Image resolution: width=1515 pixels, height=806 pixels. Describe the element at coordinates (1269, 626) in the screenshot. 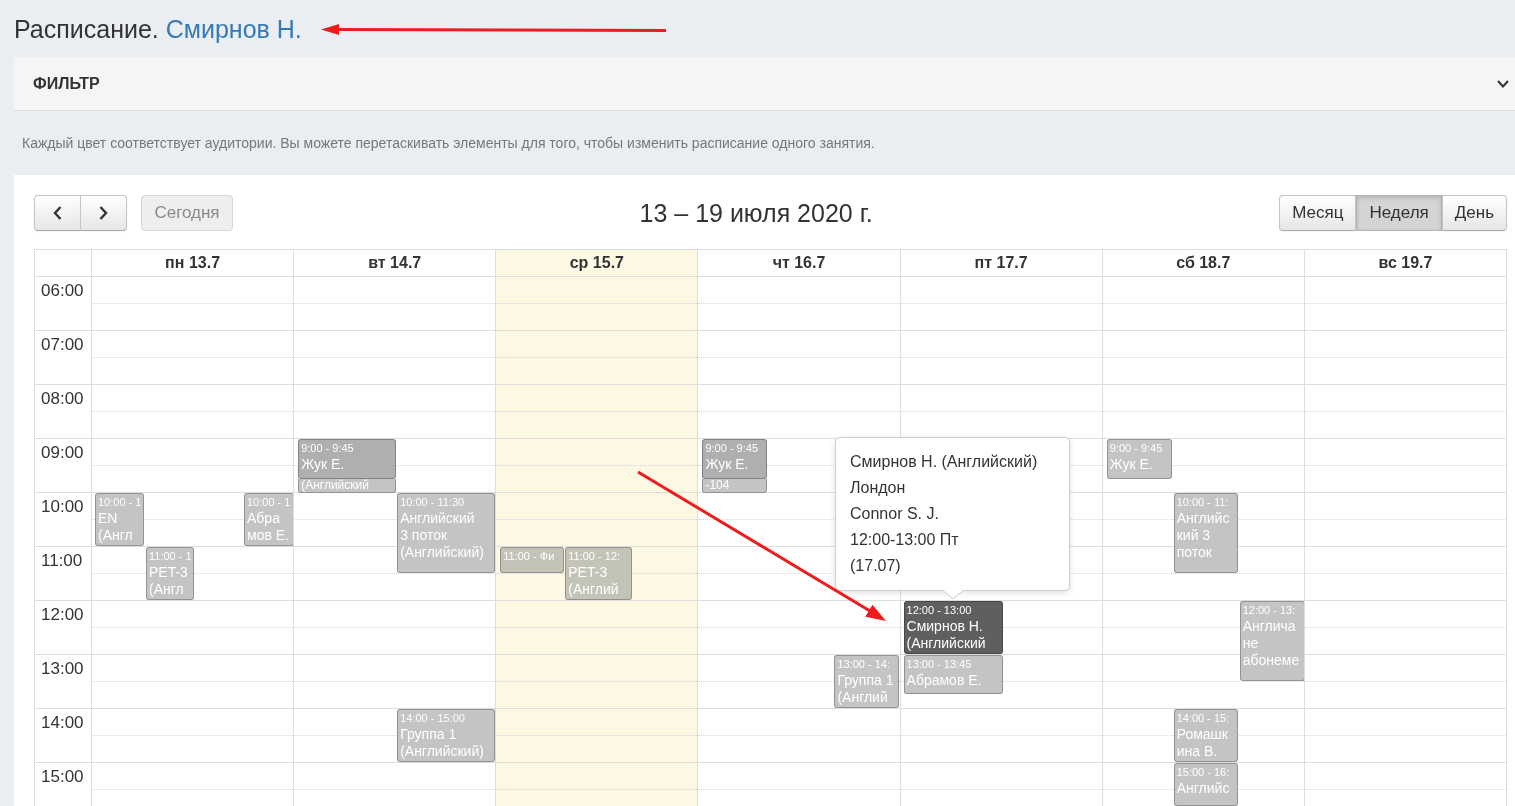

I see `event-text: Англича` at that location.